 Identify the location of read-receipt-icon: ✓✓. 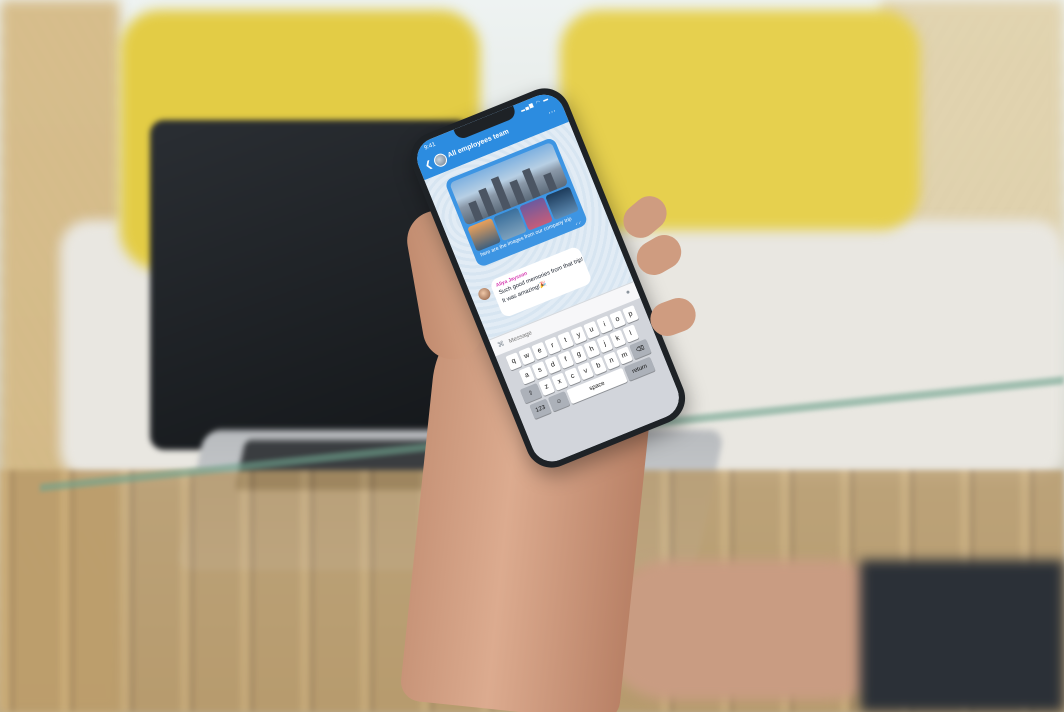
(578, 223).